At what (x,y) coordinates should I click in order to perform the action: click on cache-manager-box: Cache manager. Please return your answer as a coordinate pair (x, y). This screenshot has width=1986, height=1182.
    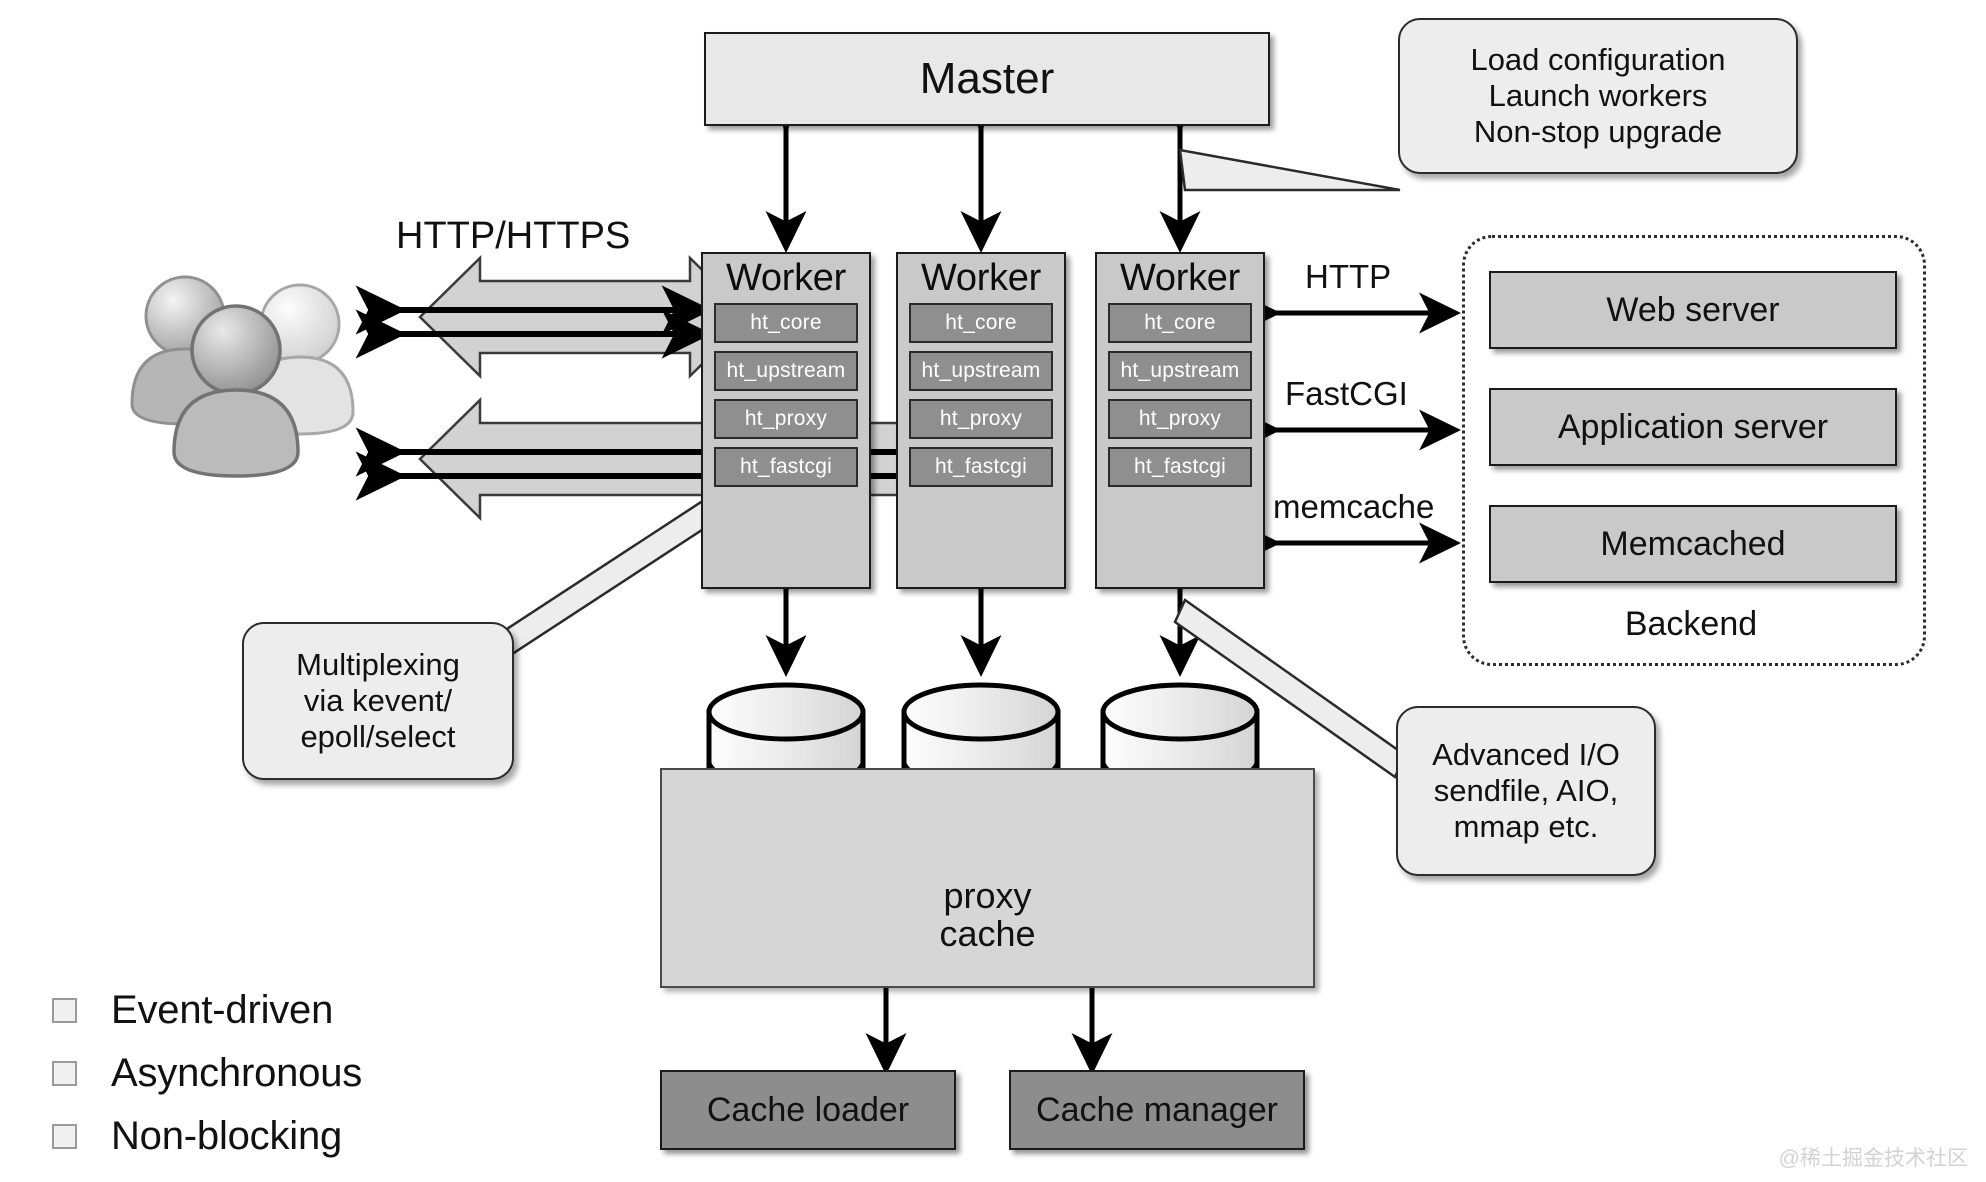
    Looking at the image, I should click on (1157, 1110).